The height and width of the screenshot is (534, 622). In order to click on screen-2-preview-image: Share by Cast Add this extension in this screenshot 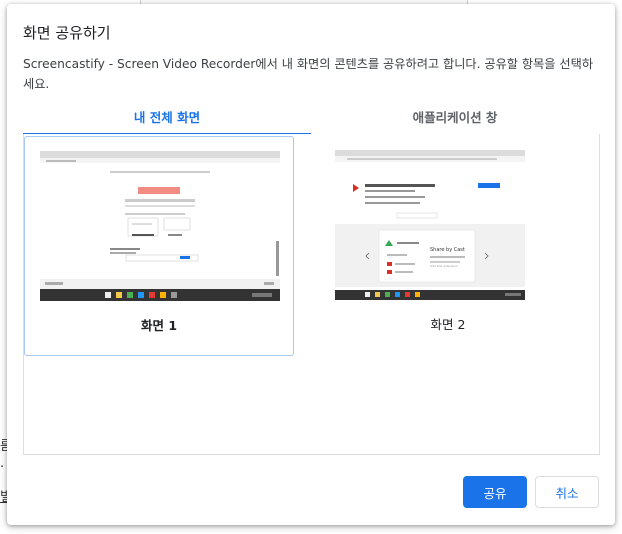, I will do `click(430, 225)`.